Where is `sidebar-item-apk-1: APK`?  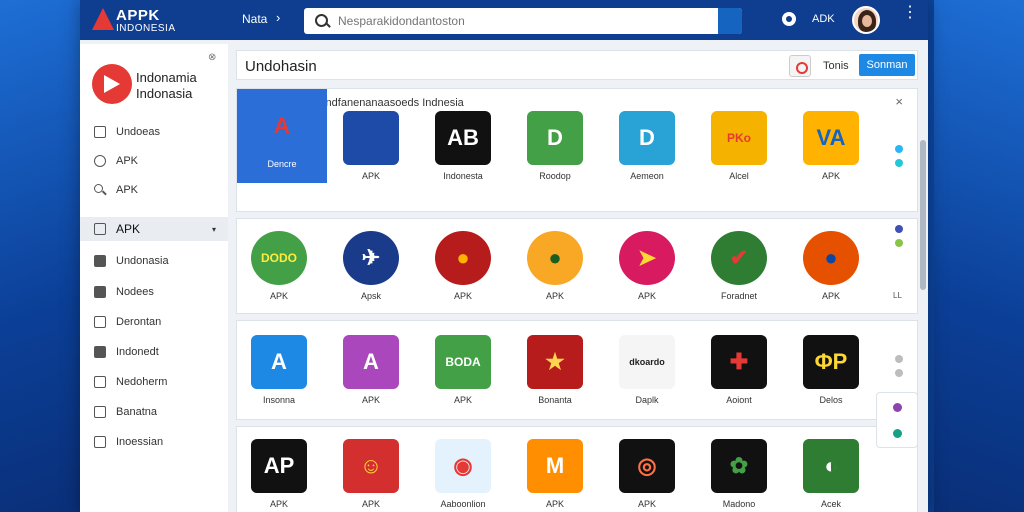
sidebar-item-apk-1: APK is located at coordinates (154, 161).